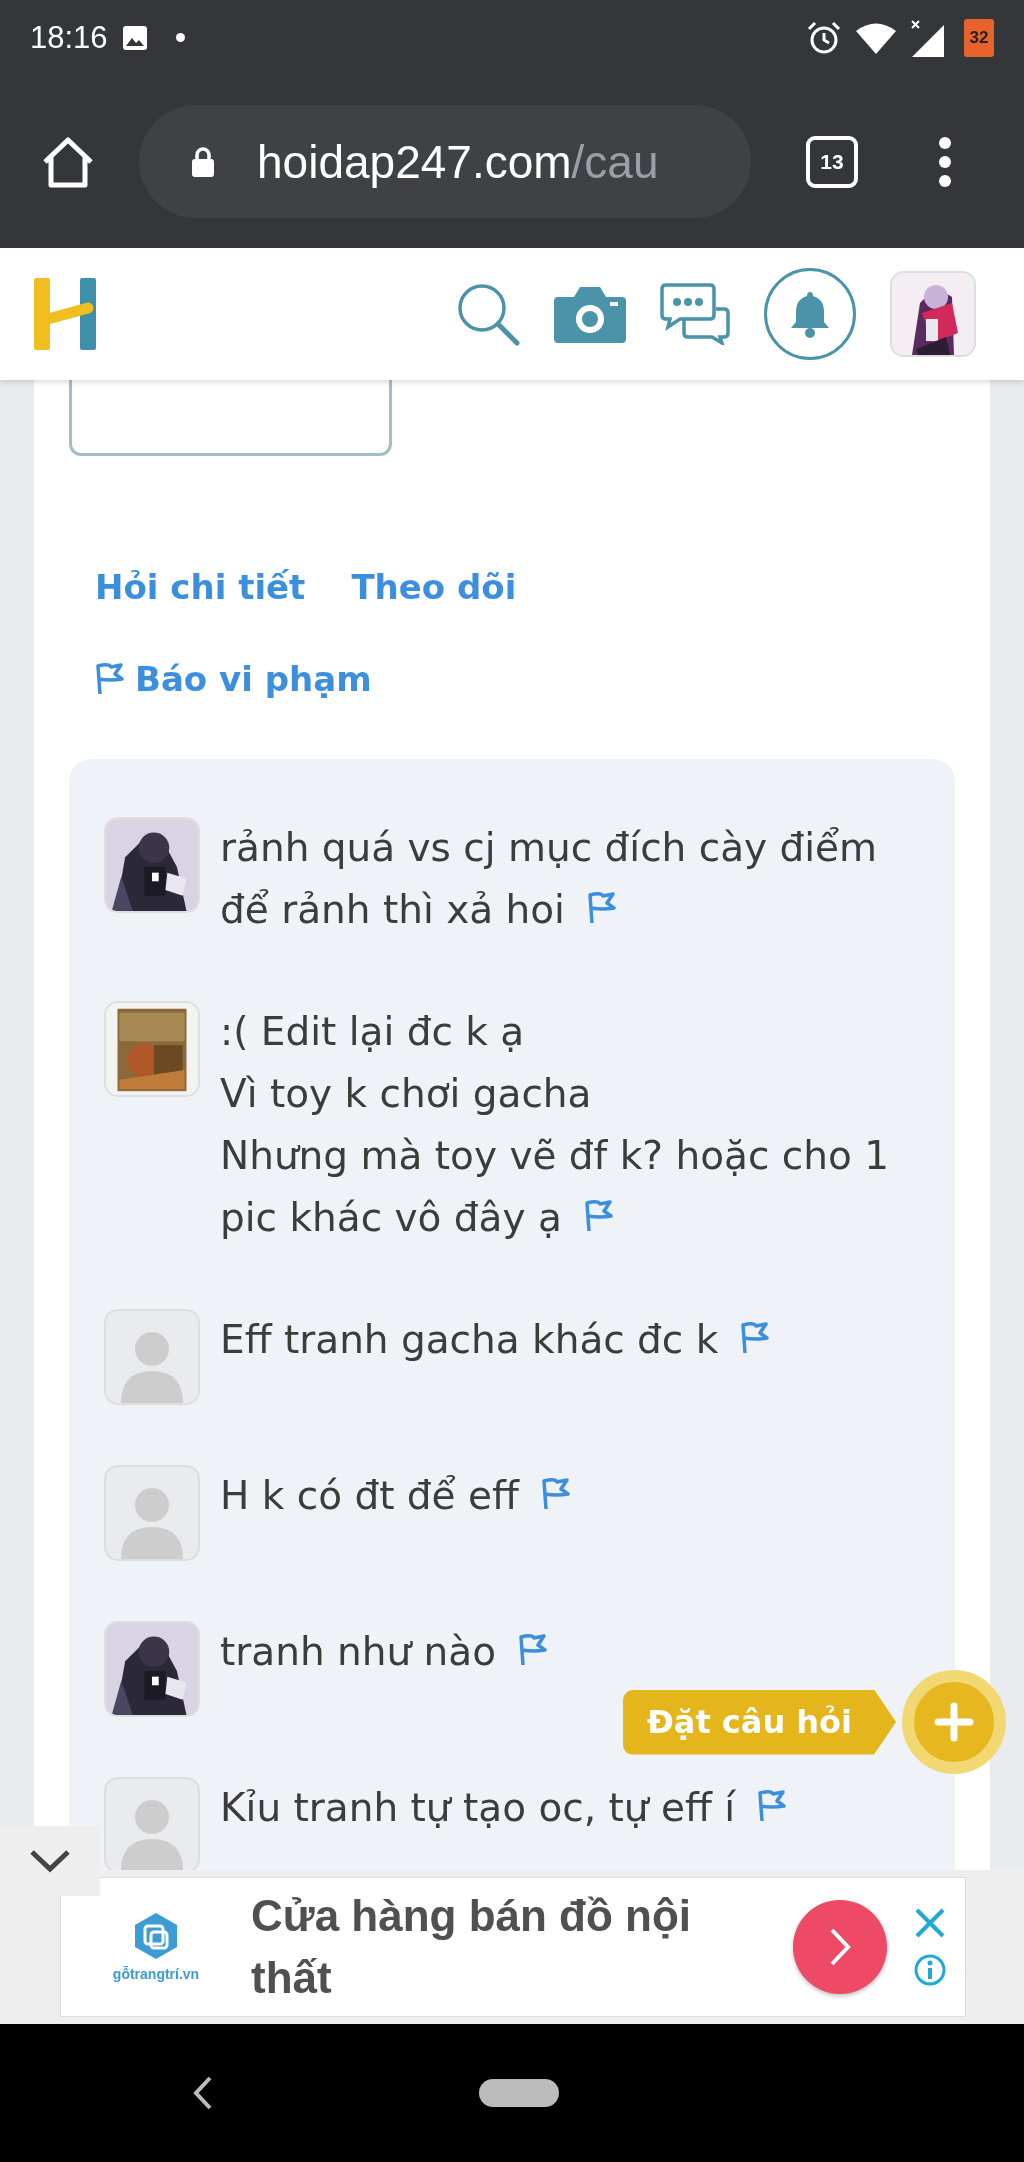  Describe the element at coordinates (832, 161) in the screenshot. I see `tab-count-button: 13` at that location.